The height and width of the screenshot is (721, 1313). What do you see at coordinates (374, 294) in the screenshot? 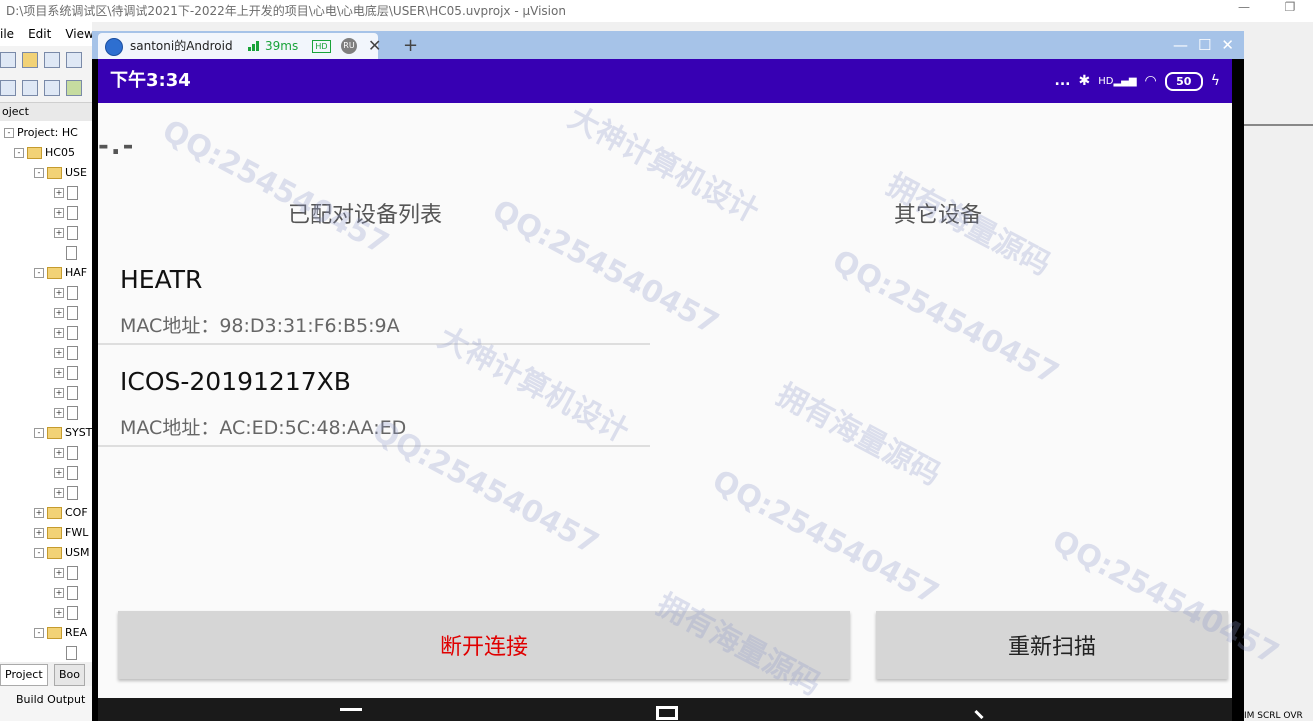
I see `list-item: HEATR MAC地址：98:D3:31:F6:B5:9A` at bounding box center [374, 294].